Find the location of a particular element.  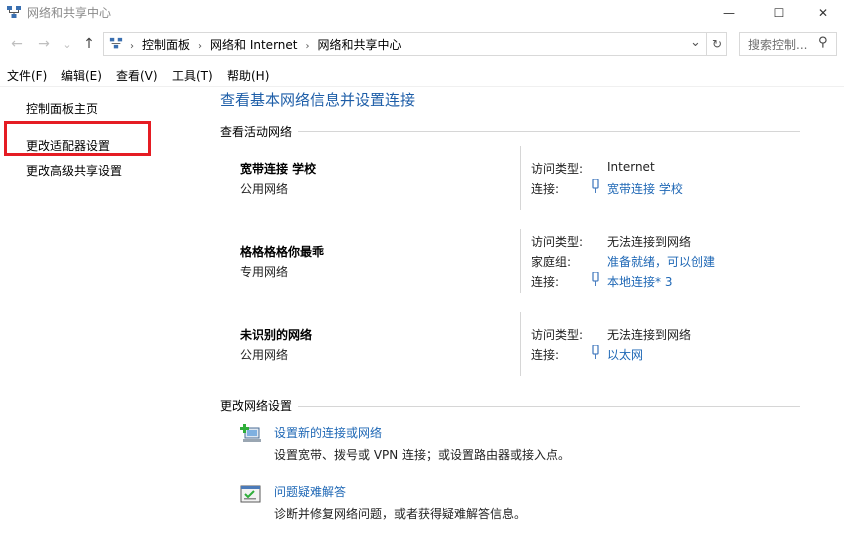

maximize-button: ☐ is located at coordinates (779, 13).